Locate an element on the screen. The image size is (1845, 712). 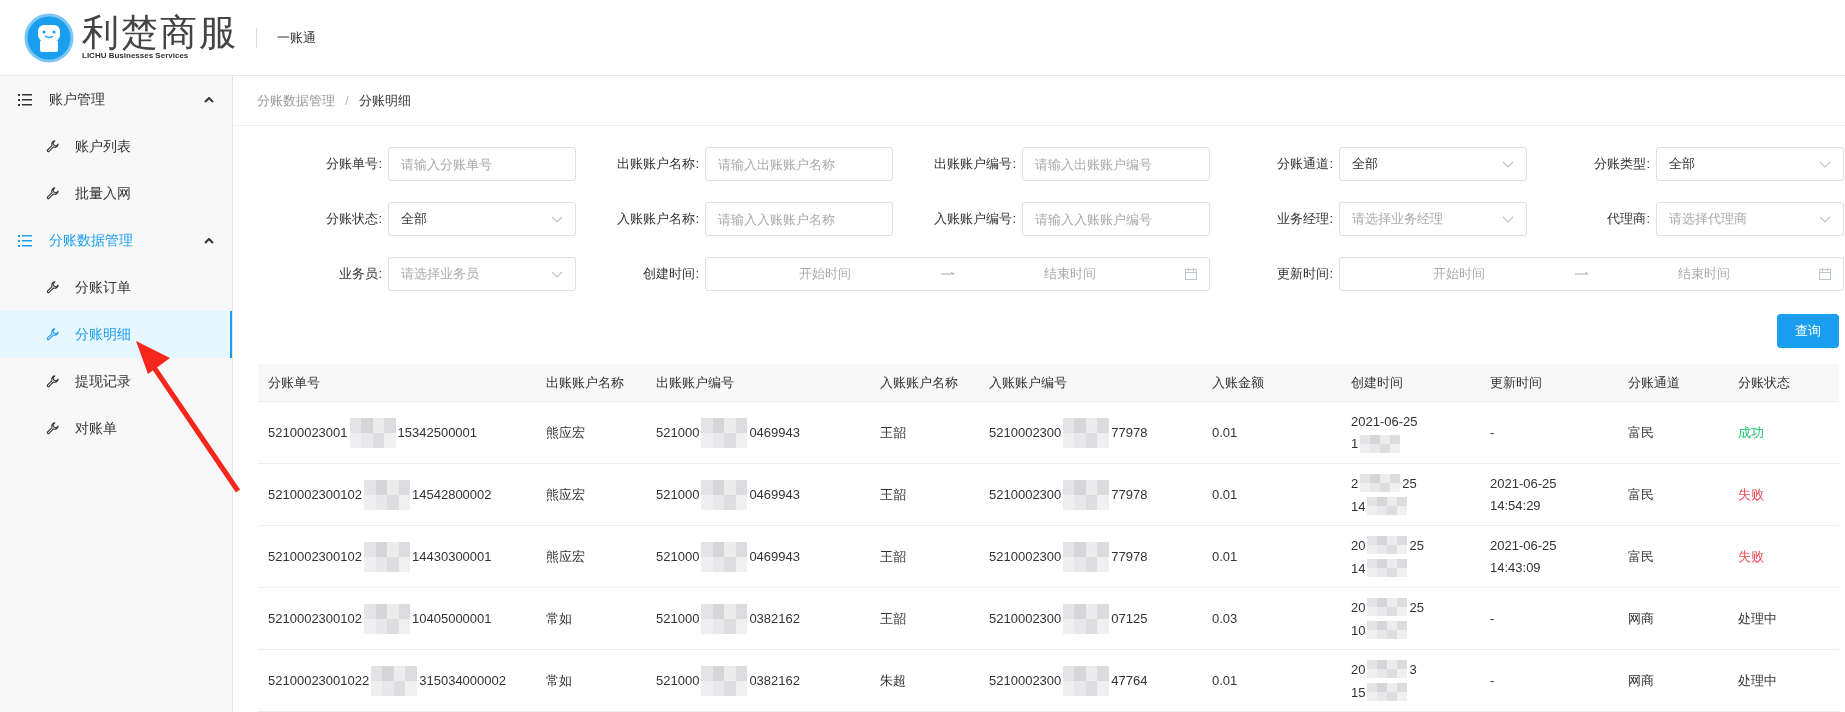
filter-label: 更新时间: is located at coordinates (1305, 274).